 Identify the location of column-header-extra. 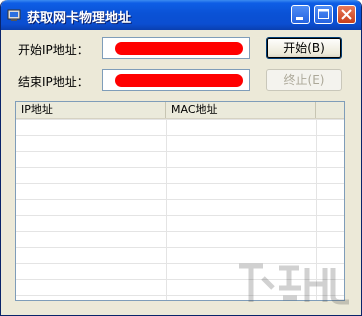
(330, 110).